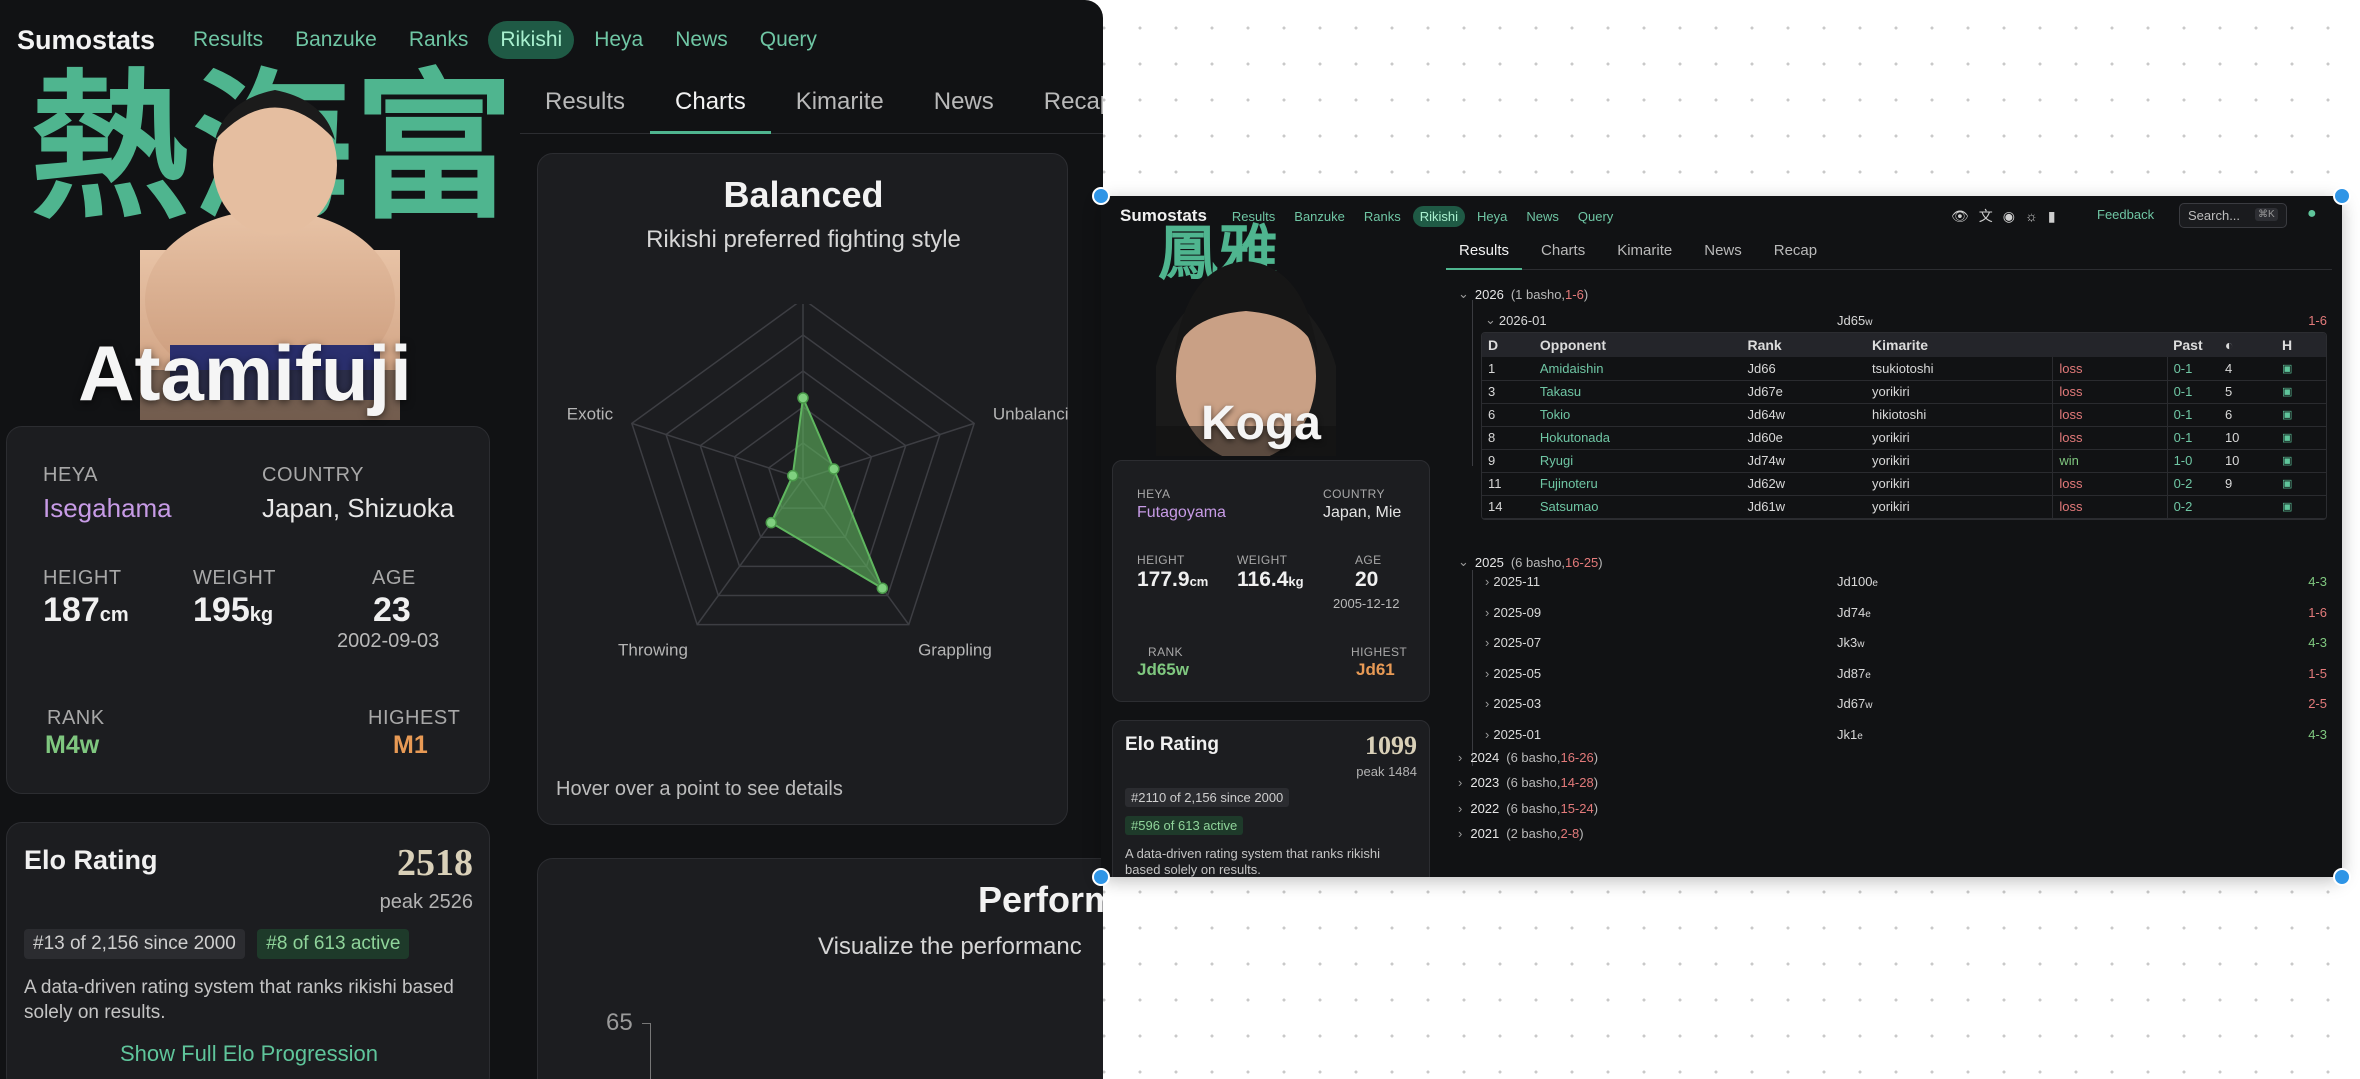 This screenshot has width=2360, height=1079. I want to click on basho-row: › 2025-03 Jd67w 2-5, so click(1906, 703).